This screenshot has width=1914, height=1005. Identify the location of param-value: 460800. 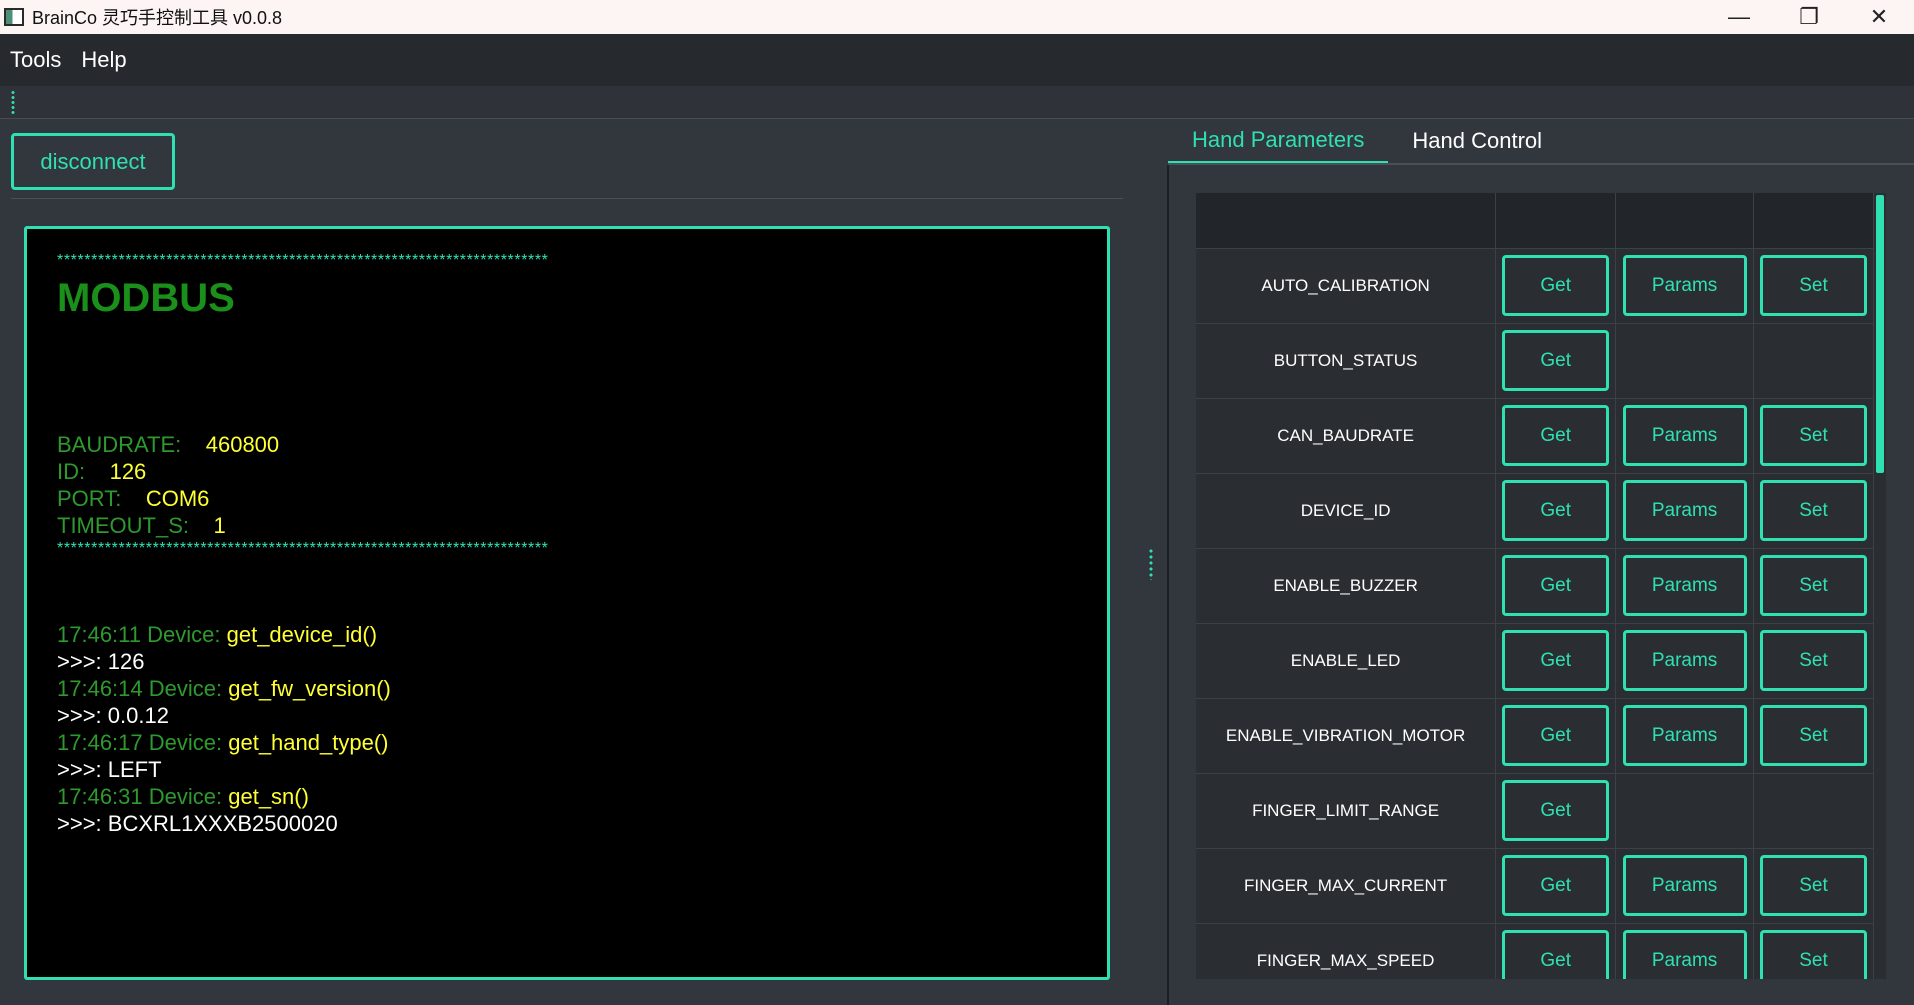
(242, 444).